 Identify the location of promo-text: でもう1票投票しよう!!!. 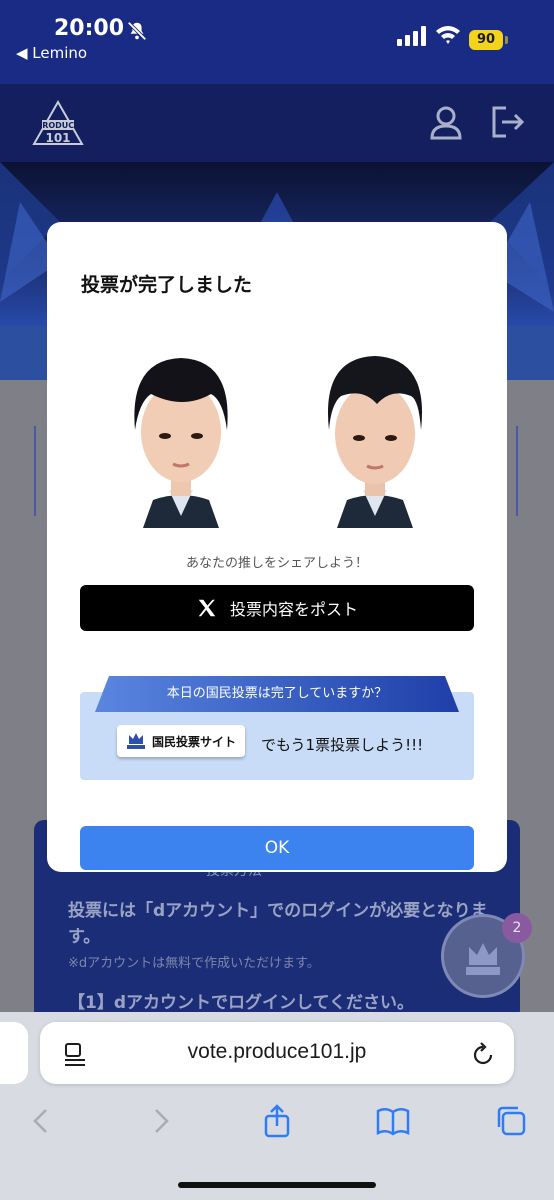
(342, 745).